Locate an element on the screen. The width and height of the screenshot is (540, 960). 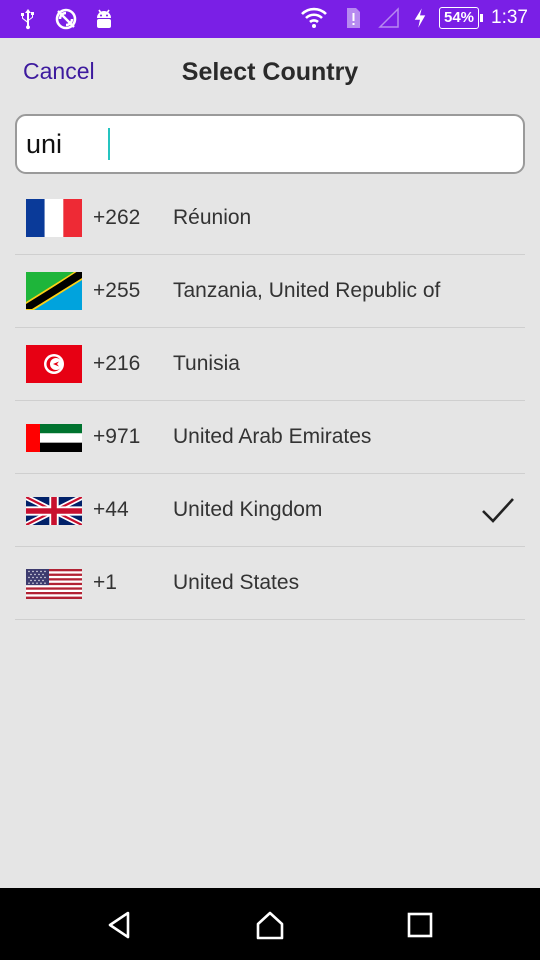
cancel-button: Cancel is located at coordinates (59, 71).